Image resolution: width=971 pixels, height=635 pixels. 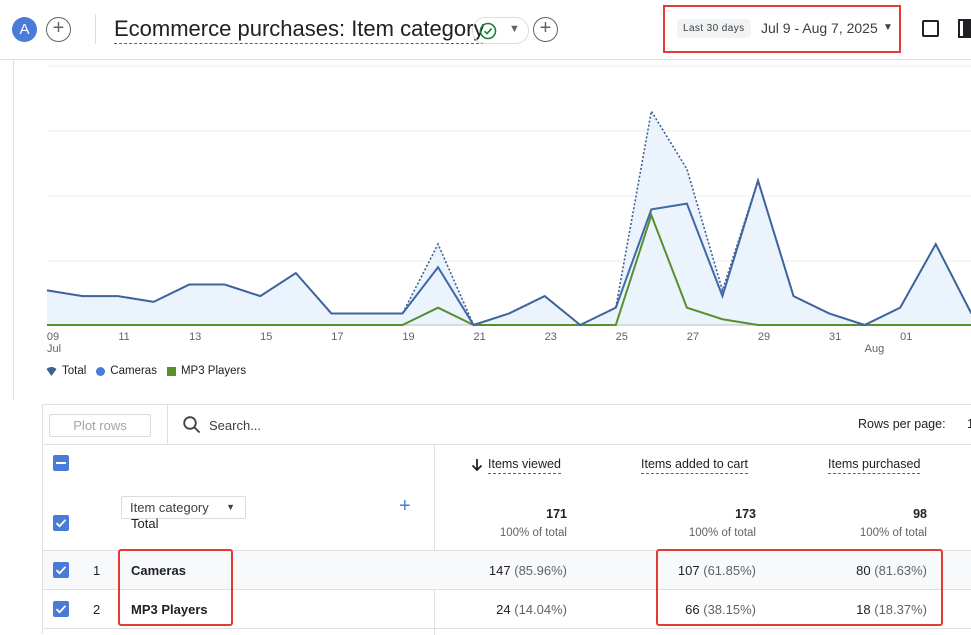 I want to click on legend-item-cameras: Cameras, so click(x=126, y=371).